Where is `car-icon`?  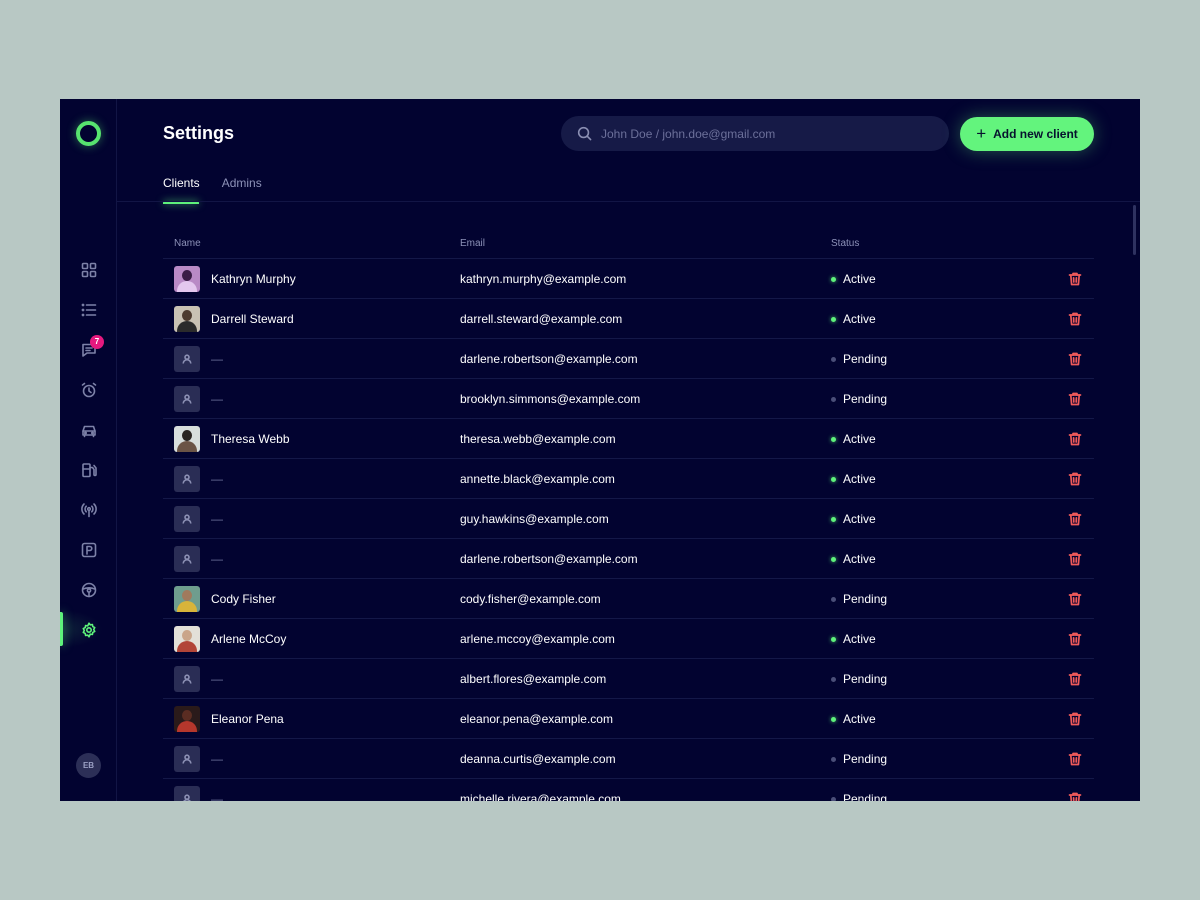
car-icon is located at coordinates (88, 431).